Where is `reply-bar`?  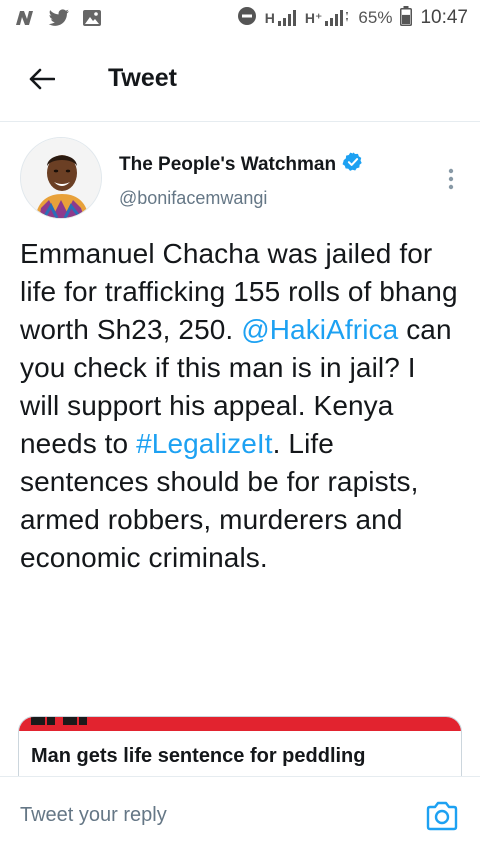
reply-bar is located at coordinates (240, 815).